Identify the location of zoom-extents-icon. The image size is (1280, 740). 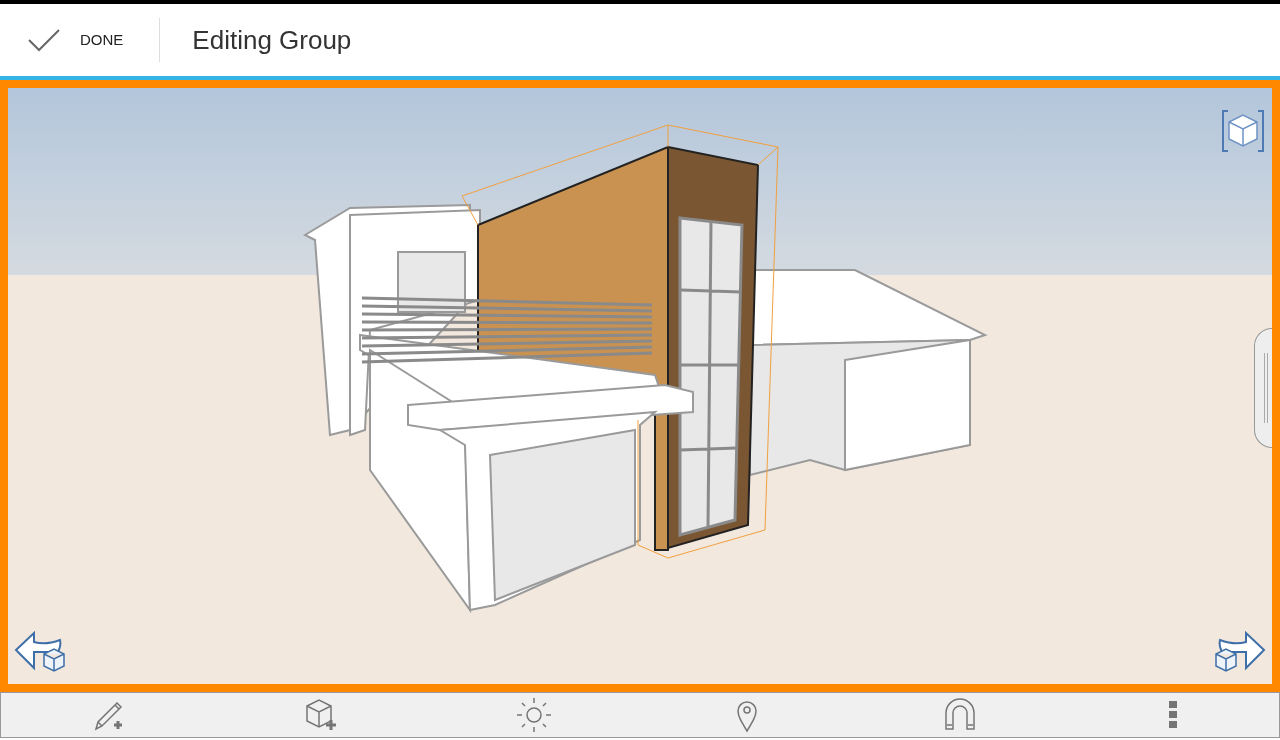
(1243, 131).